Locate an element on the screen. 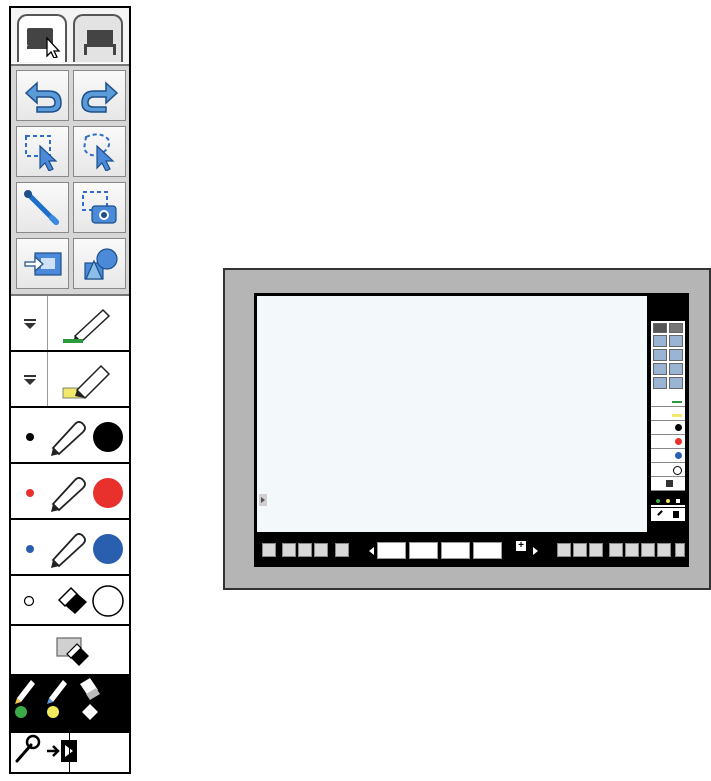 The image size is (711, 781). add-page-button: + is located at coordinates (521, 546).